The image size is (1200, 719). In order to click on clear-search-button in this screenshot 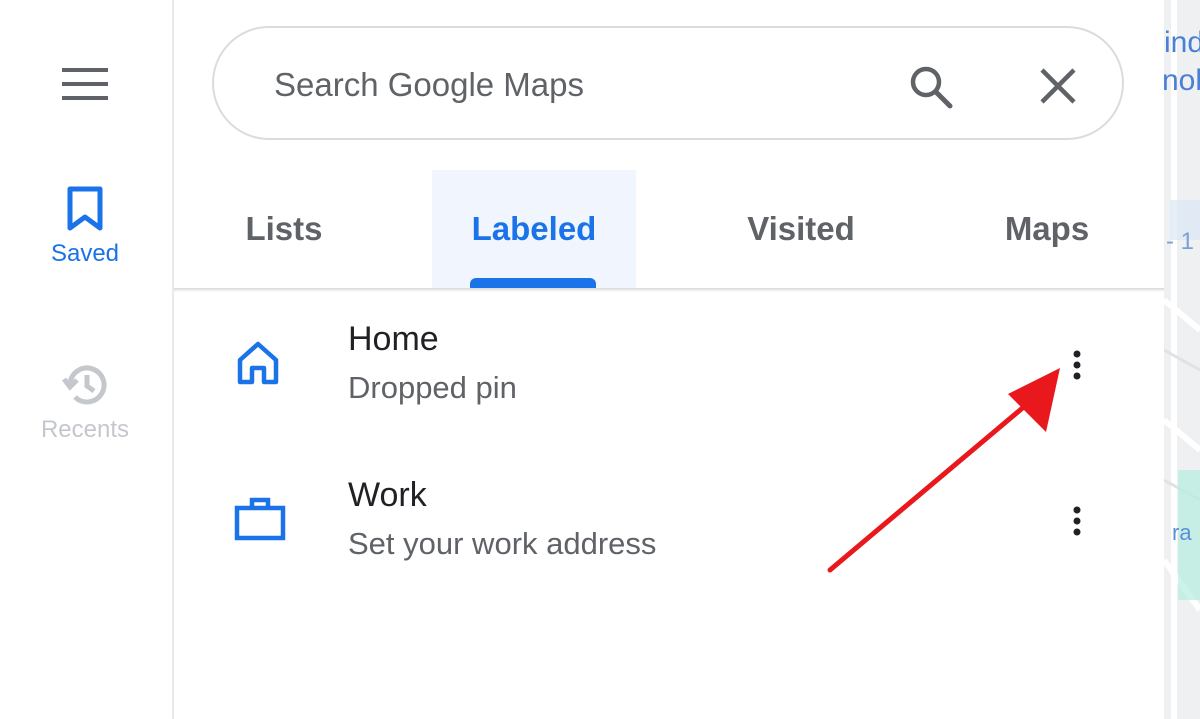, I will do `click(1058, 88)`.